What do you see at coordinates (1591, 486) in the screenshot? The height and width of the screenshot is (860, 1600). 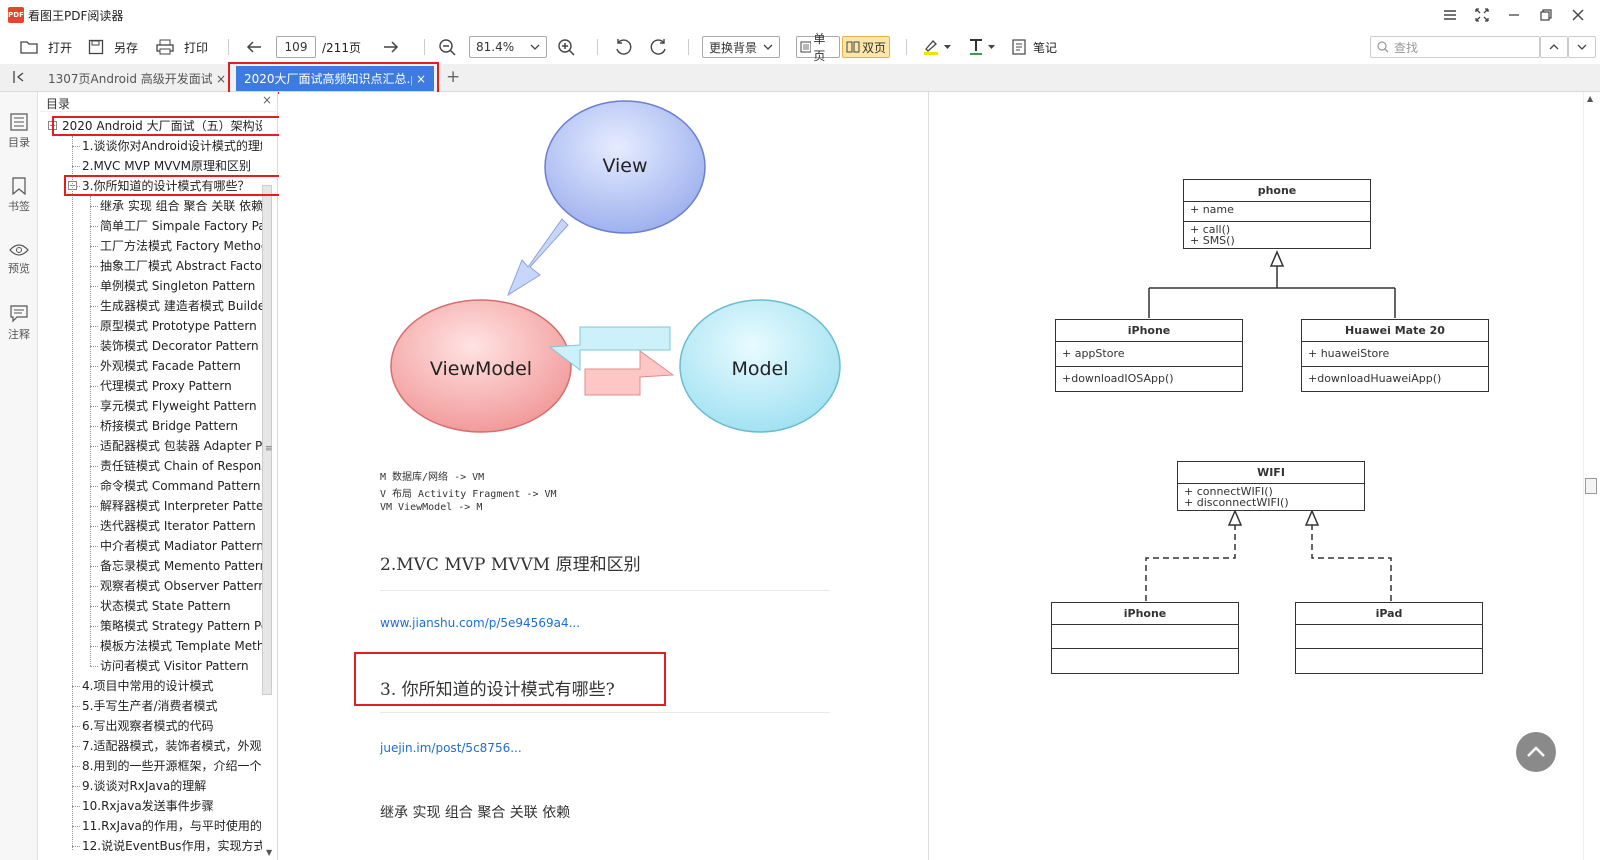 I see `scroll-thumb` at bounding box center [1591, 486].